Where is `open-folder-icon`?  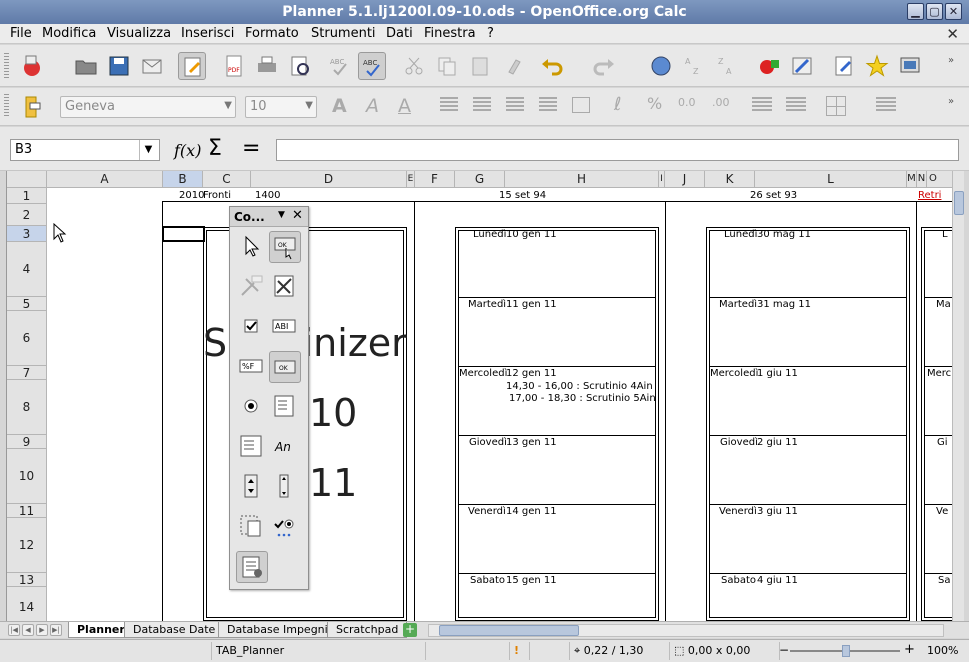 open-folder-icon is located at coordinates (86, 66).